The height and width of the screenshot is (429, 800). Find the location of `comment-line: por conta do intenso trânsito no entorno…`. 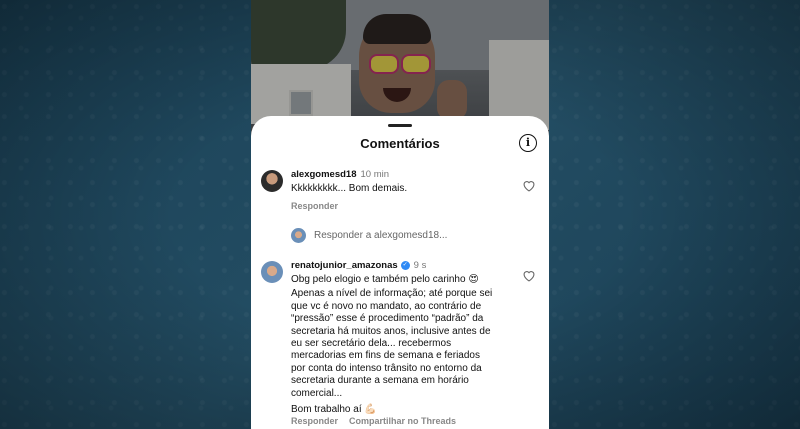

comment-line: por conta do intenso trânsito no entorno… is located at coordinates (386, 368).